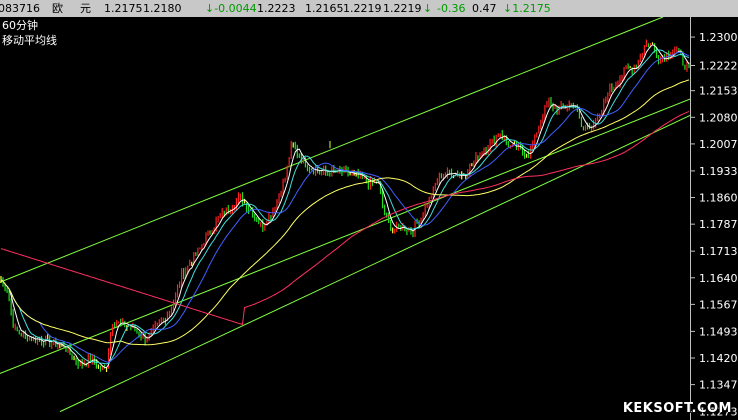  Describe the element at coordinates (162, 8) in the screenshot. I see `quote-field-1: 1.2180` at that location.